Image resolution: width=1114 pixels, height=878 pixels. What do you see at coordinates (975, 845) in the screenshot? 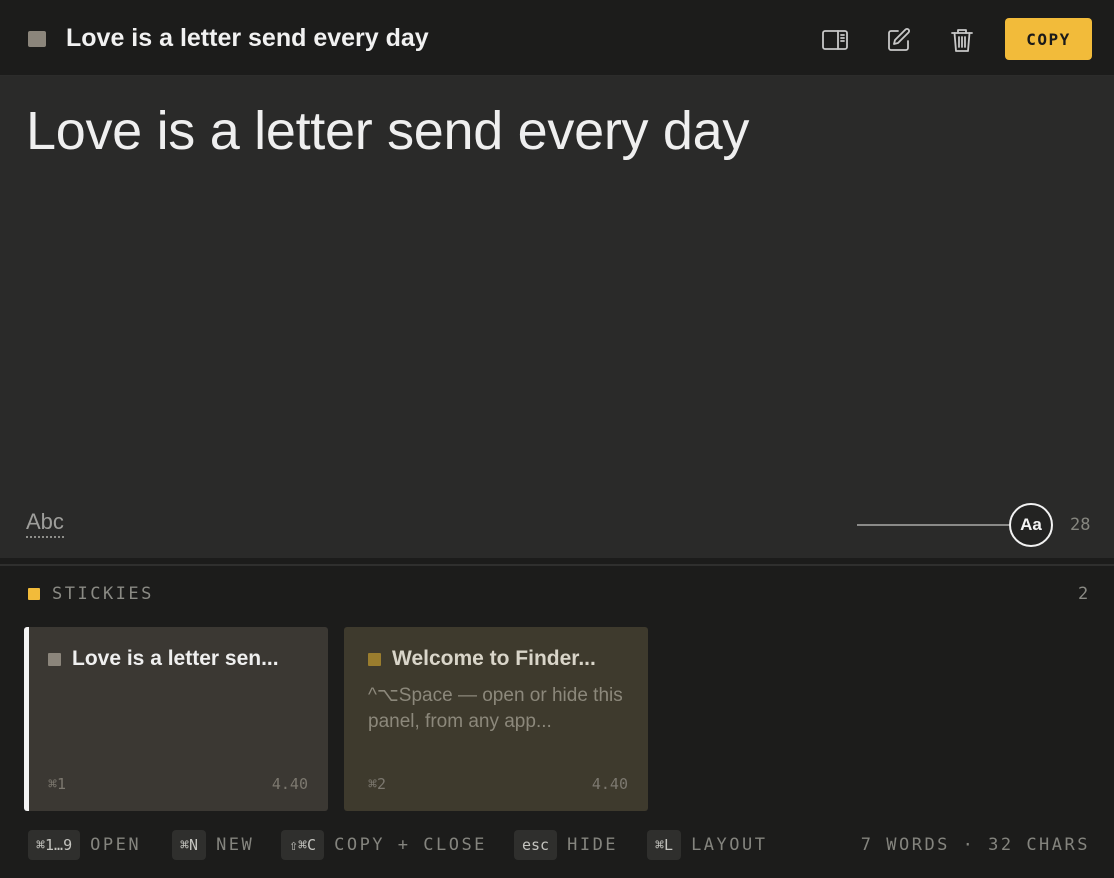
I see `word-char-count: 7 WORDS · 32 CHARS` at bounding box center [975, 845].